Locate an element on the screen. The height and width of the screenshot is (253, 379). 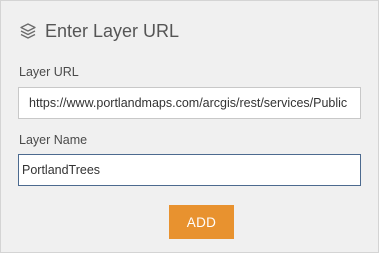
layer-url-label: Layer URL is located at coordinates (49, 72).